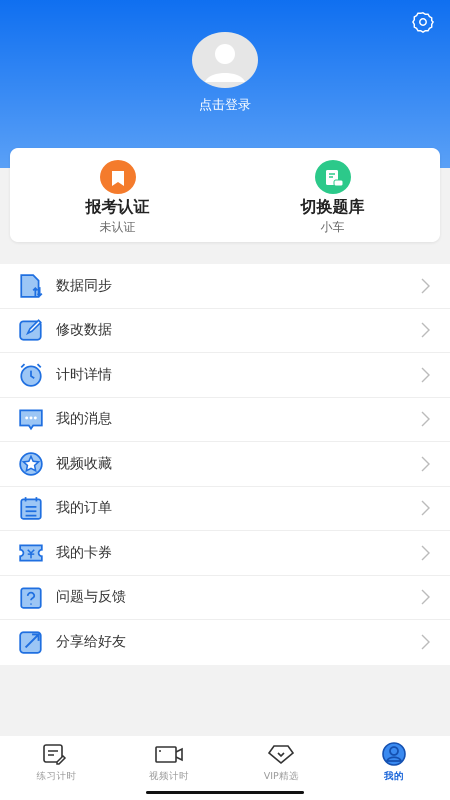  Describe the element at coordinates (118, 177) in the screenshot. I see `bookmark-icon` at that location.